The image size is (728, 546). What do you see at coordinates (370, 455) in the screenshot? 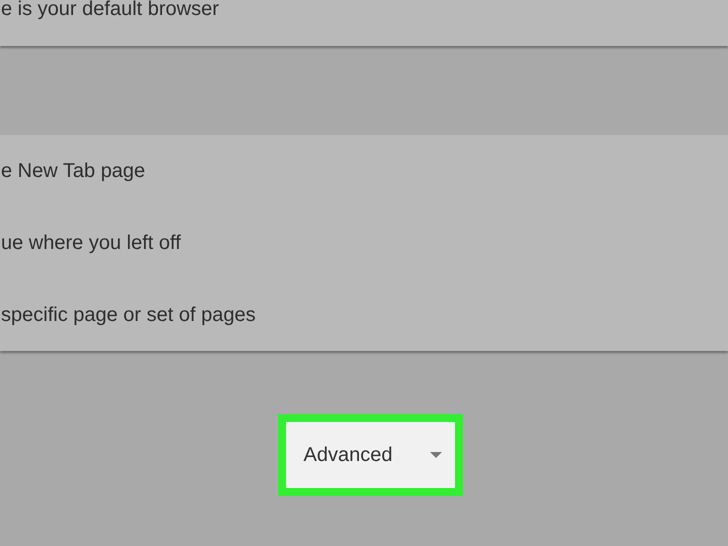
I see `advanced-button: Advanced` at bounding box center [370, 455].